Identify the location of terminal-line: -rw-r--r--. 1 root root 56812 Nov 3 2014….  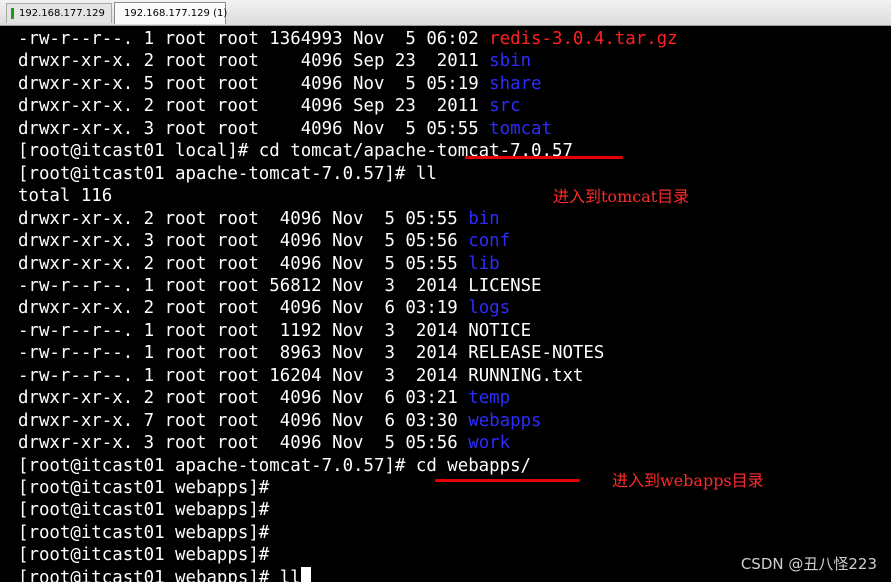
(280, 286).